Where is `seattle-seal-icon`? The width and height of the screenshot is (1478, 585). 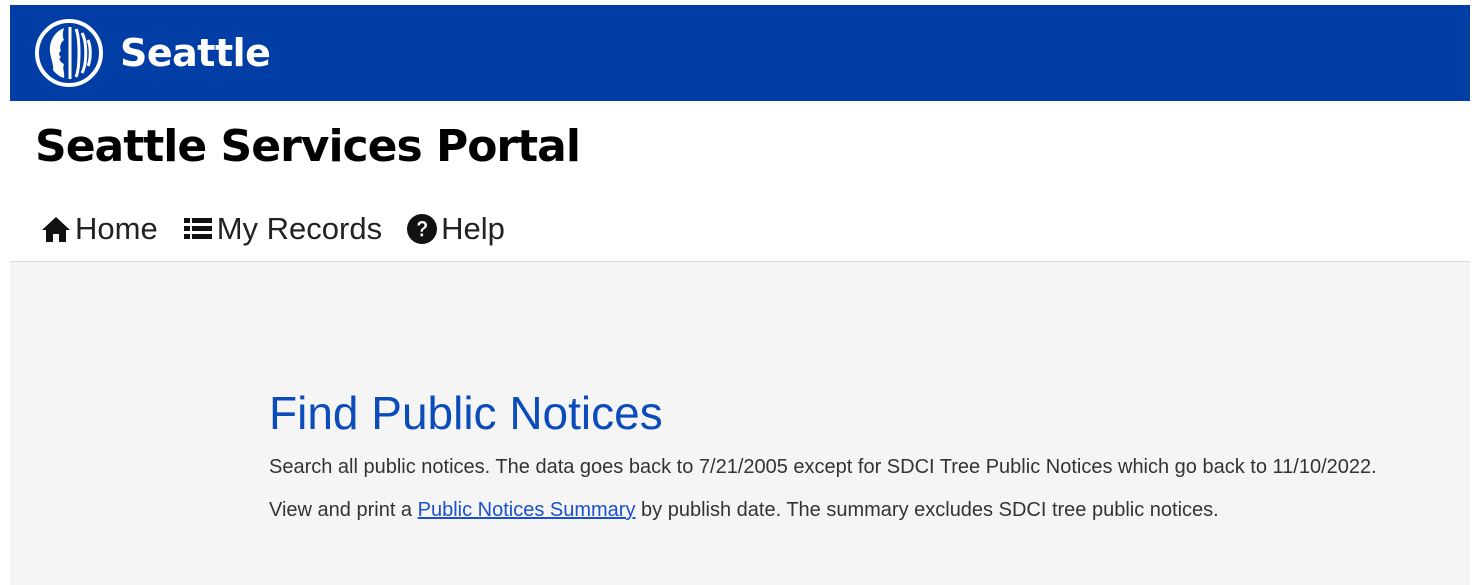
seattle-seal-icon is located at coordinates (69, 53).